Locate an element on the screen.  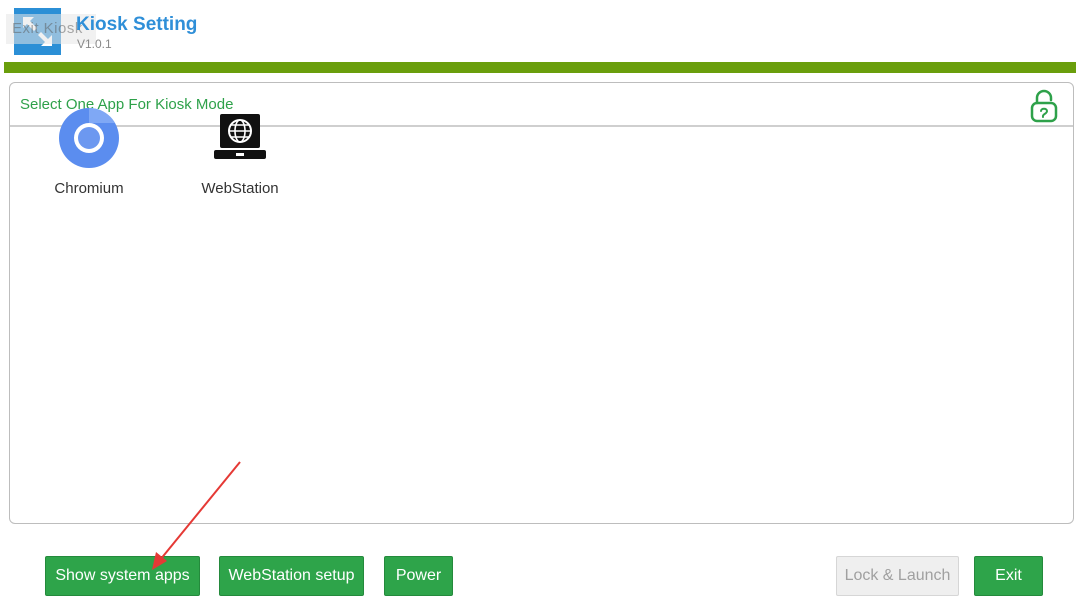
app-tile-webstation: WebStation is located at coordinates (240, 151).